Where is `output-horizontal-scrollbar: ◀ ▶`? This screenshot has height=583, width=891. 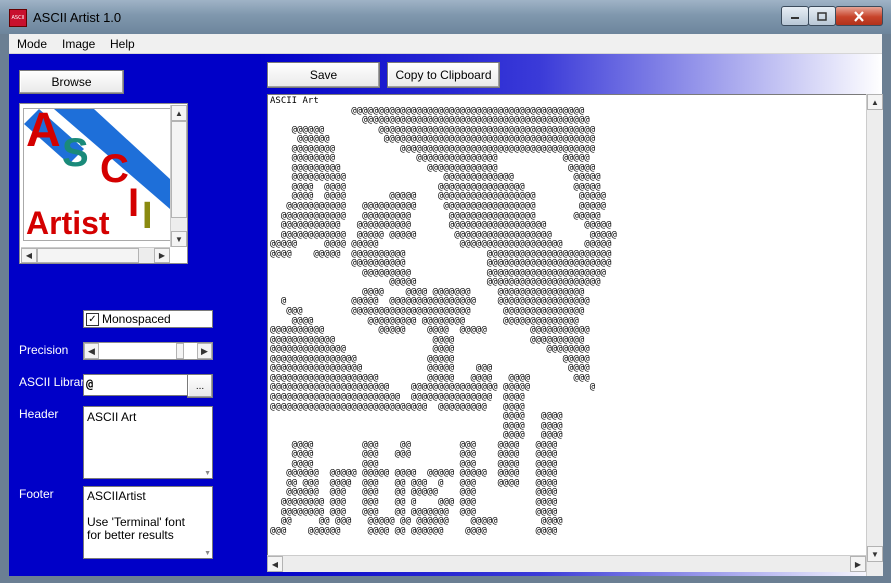 output-horizontal-scrollbar: ◀ ▶ is located at coordinates (566, 563).